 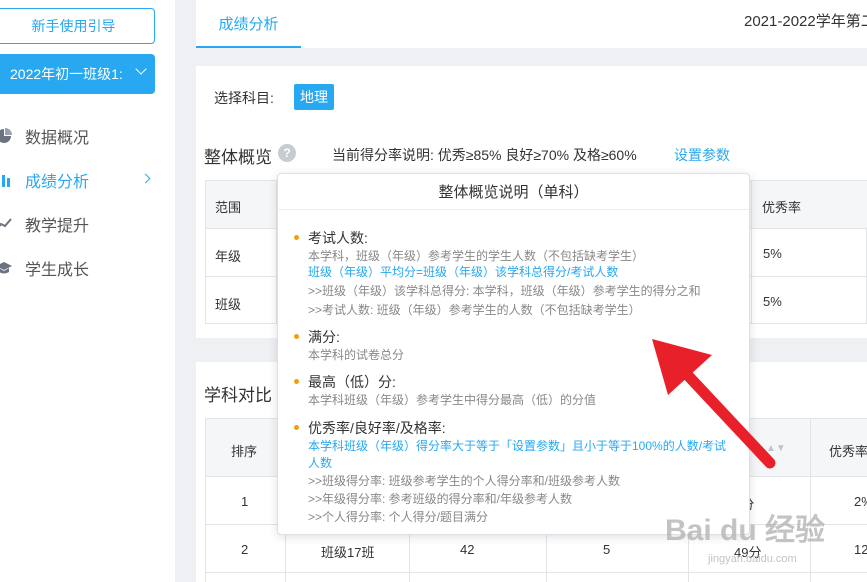 What do you see at coordinates (531, 24) in the screenshot?
I see `top-tab-bar: 成绩分析 2021-2022学年第二` at bounding box center [531, 24].